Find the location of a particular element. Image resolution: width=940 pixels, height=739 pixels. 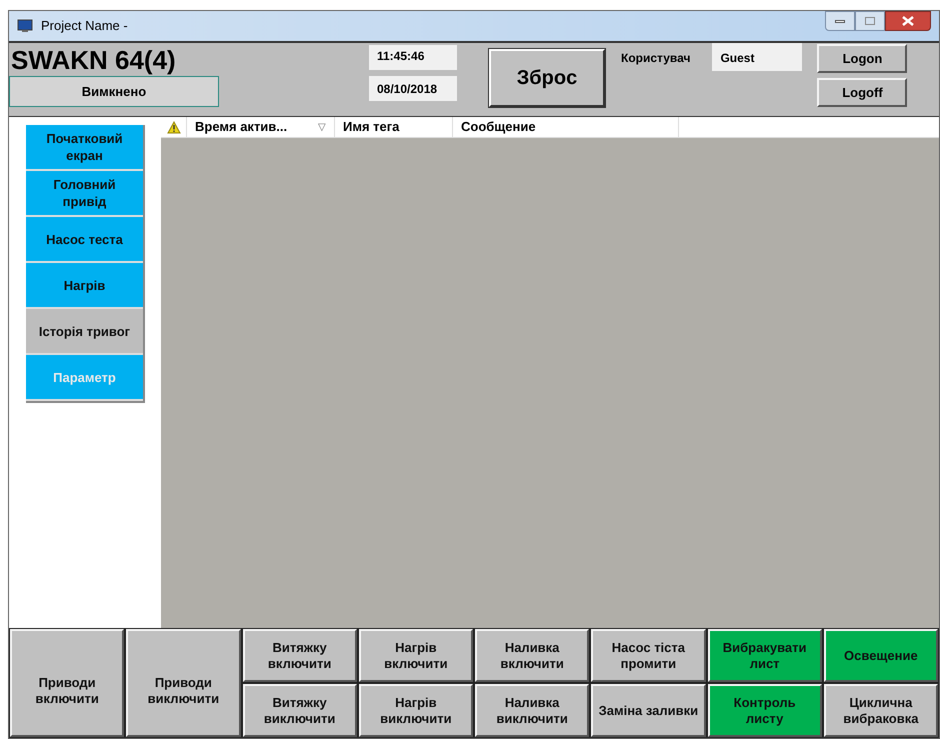

nav-button: Історія тривог is located at coordinates (84, 332).